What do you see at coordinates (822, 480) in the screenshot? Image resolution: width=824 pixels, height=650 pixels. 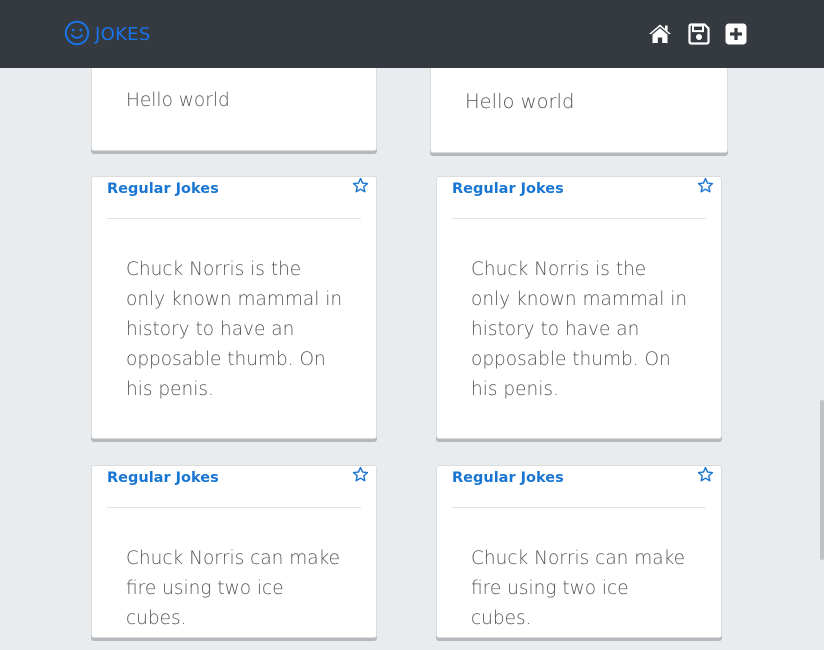 I see `scrollbar-thumb` at bounding box center [822, 480].